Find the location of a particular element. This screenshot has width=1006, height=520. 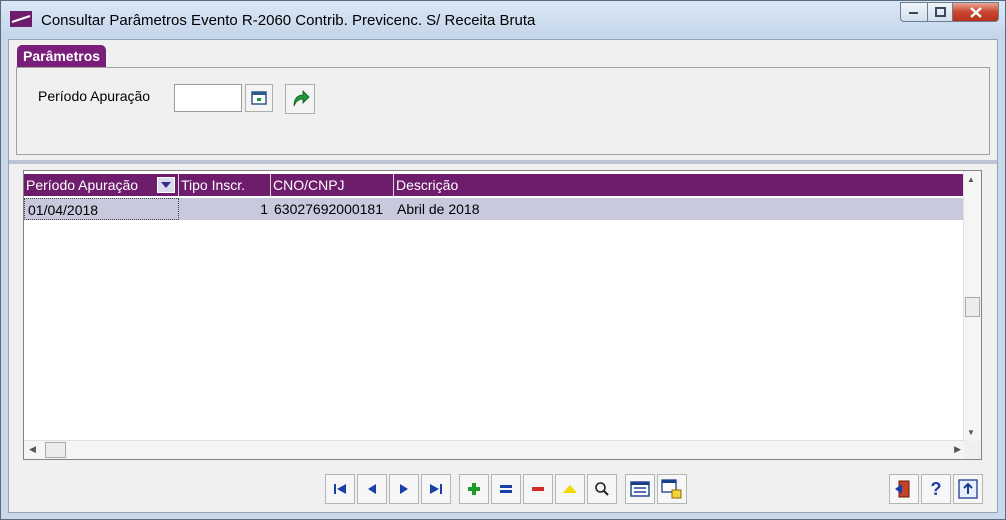

sort-dropdown-button is located at coordinates (166, 185).